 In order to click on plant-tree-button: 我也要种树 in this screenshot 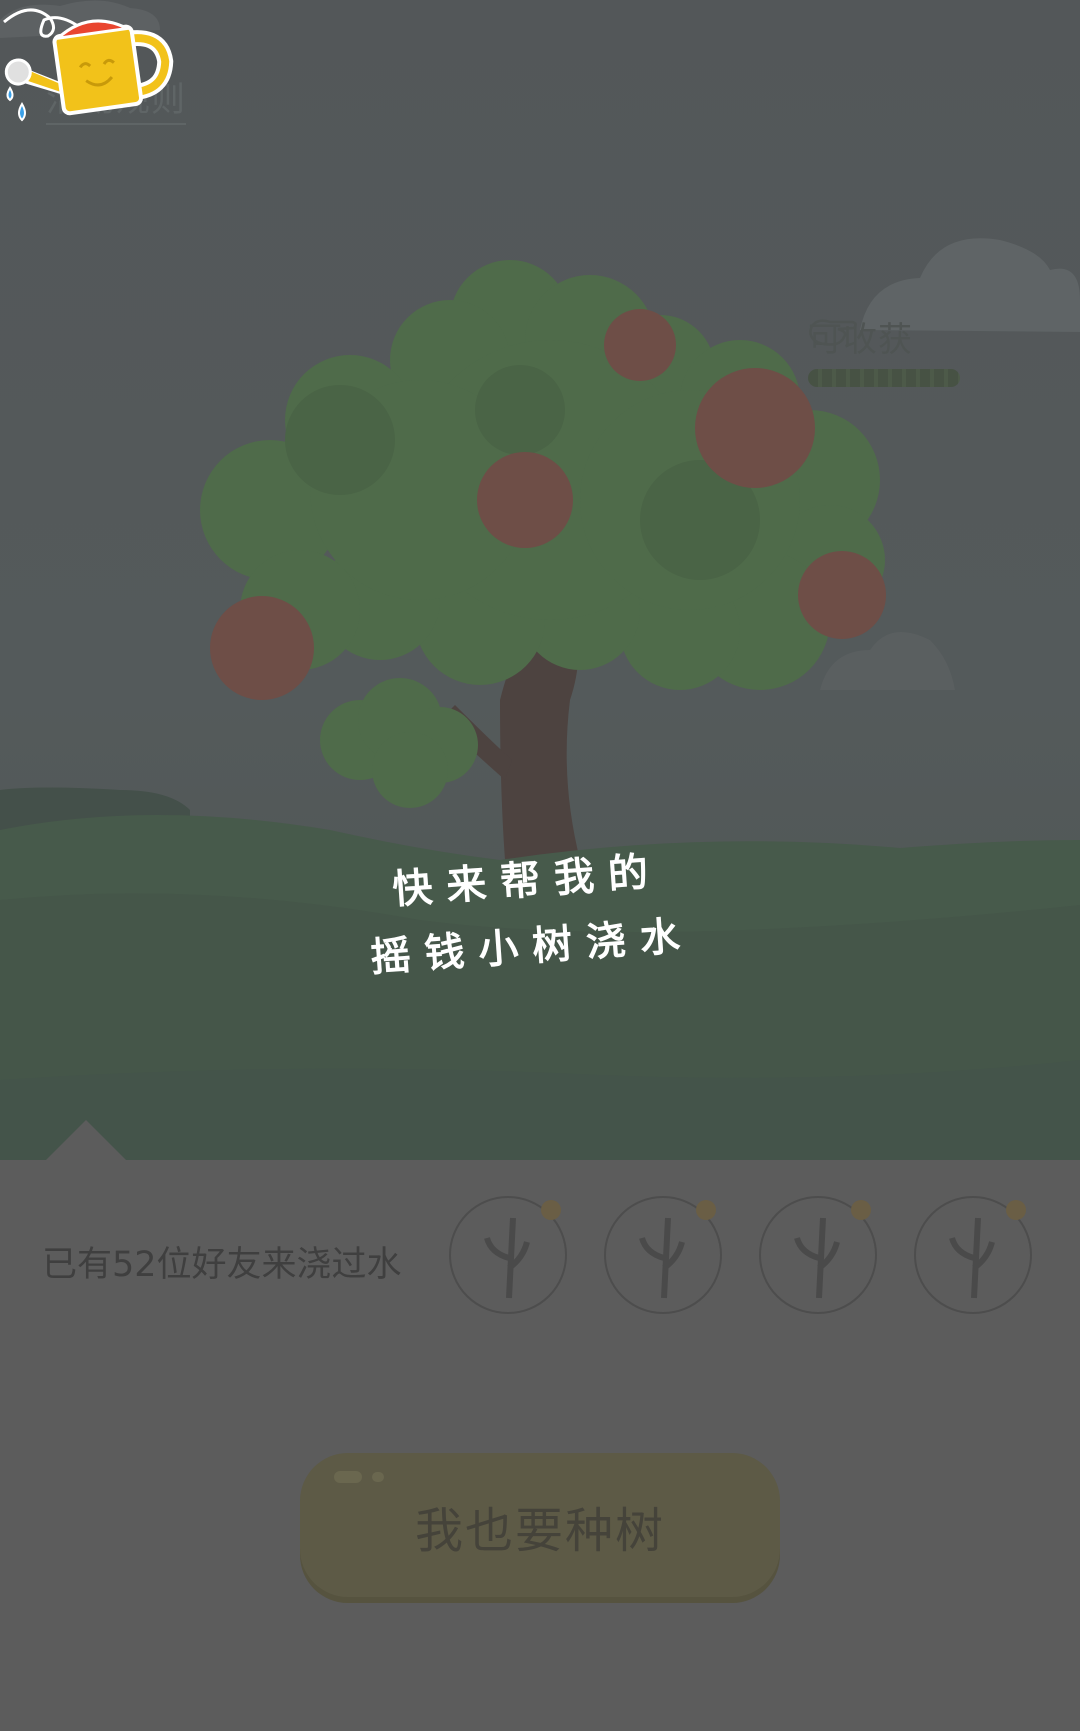, I will do `click(540, 1525)`.